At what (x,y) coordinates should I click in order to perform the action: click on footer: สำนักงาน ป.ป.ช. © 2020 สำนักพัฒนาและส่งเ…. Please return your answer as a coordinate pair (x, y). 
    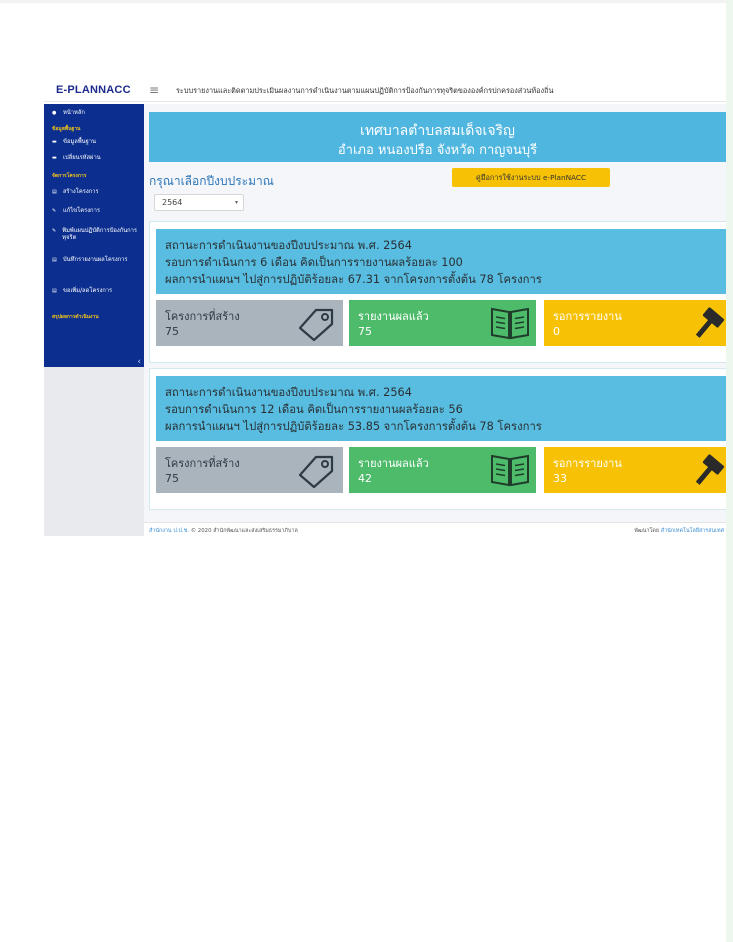
    Looking at the image, I should click on (435, 529).